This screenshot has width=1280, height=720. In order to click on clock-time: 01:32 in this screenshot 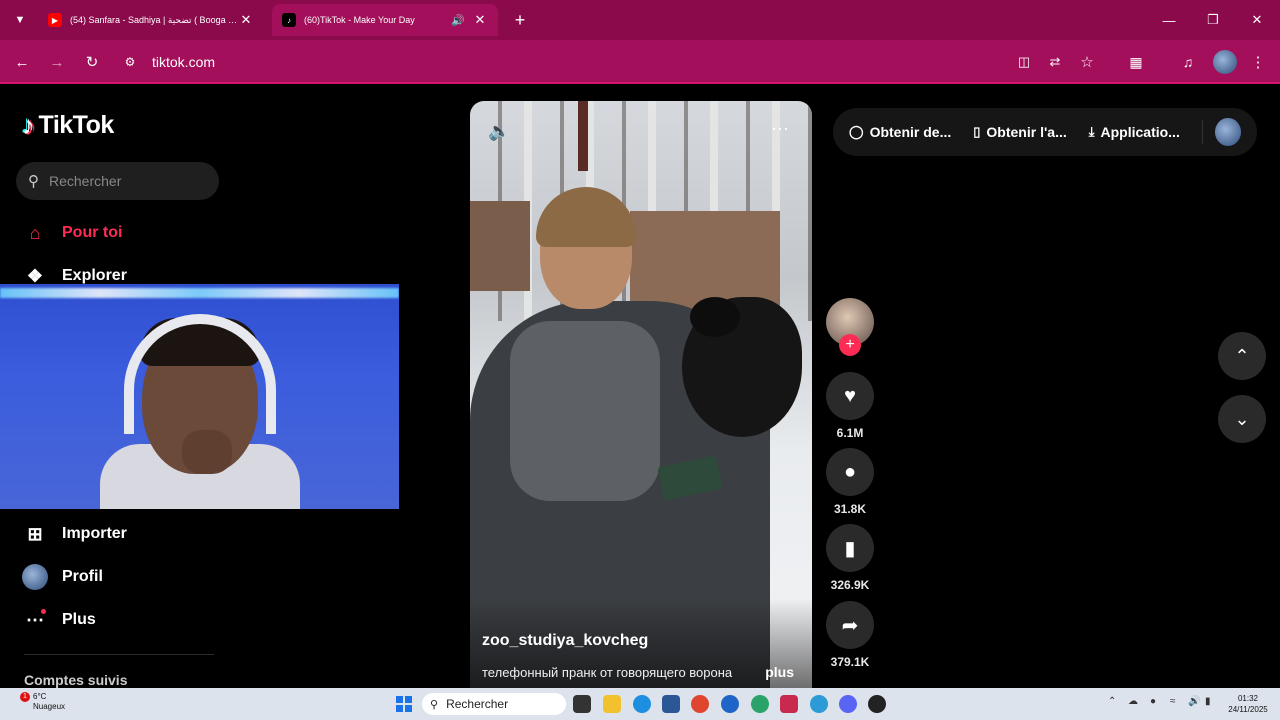, I will do `click(1248, 698)`.